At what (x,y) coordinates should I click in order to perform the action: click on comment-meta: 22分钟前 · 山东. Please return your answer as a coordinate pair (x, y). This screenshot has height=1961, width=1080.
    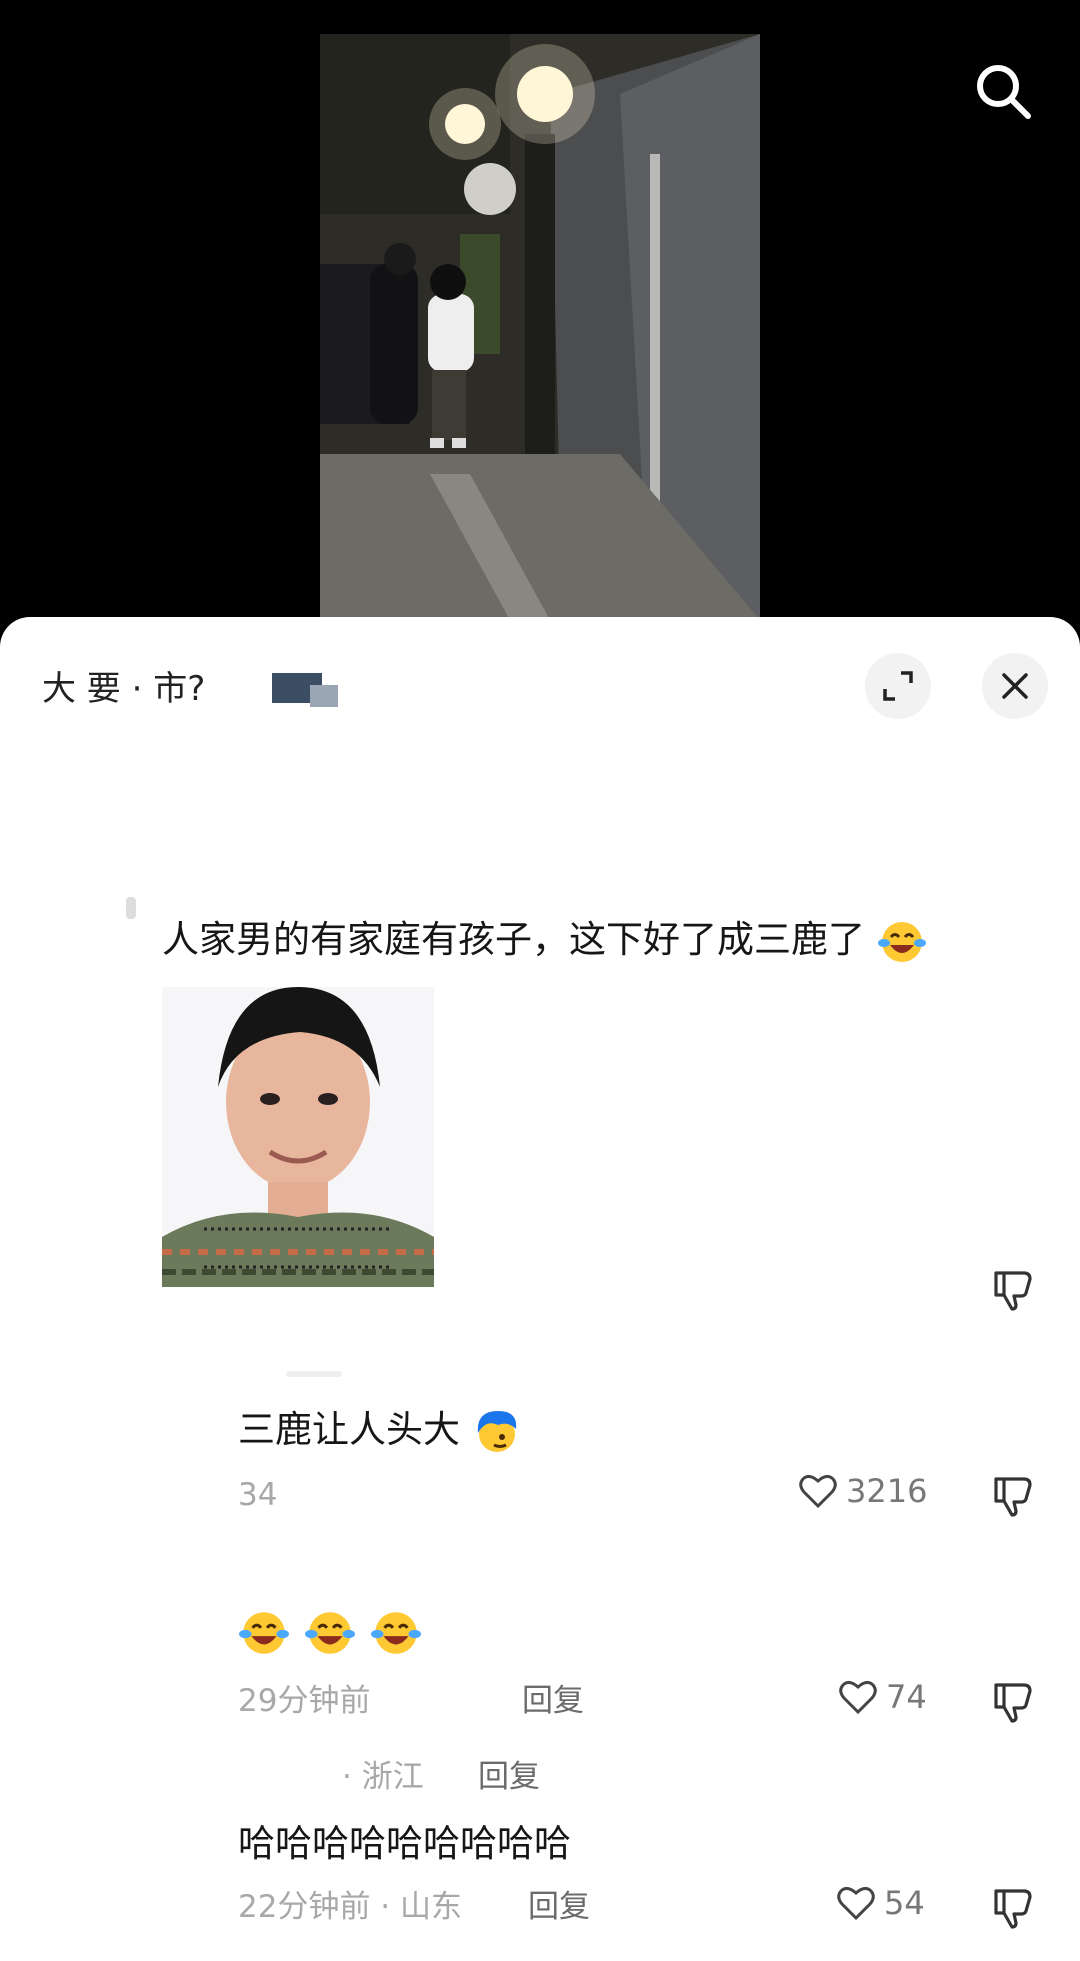
    Looking at the image, I should click on (350, 1907).